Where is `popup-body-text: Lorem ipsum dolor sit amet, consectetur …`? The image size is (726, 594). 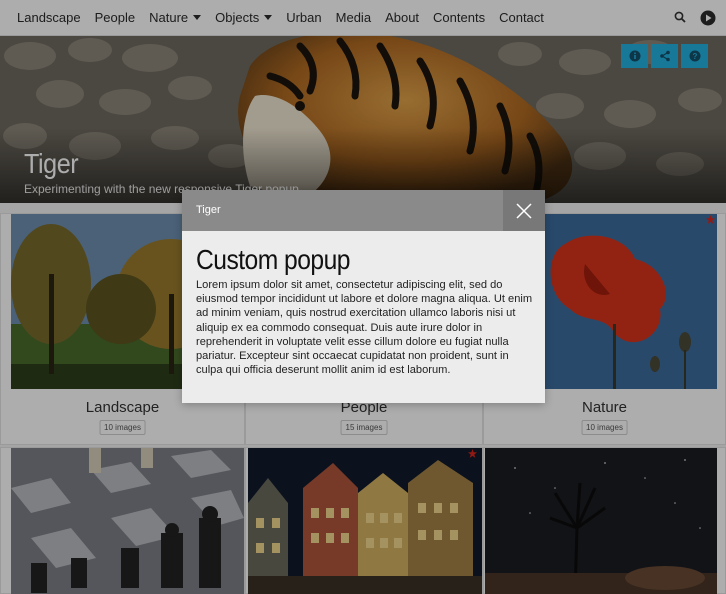
popup-body-text: Lorem ipsum dolor sit amet, consectetur … is located at coordinates (364, 328).